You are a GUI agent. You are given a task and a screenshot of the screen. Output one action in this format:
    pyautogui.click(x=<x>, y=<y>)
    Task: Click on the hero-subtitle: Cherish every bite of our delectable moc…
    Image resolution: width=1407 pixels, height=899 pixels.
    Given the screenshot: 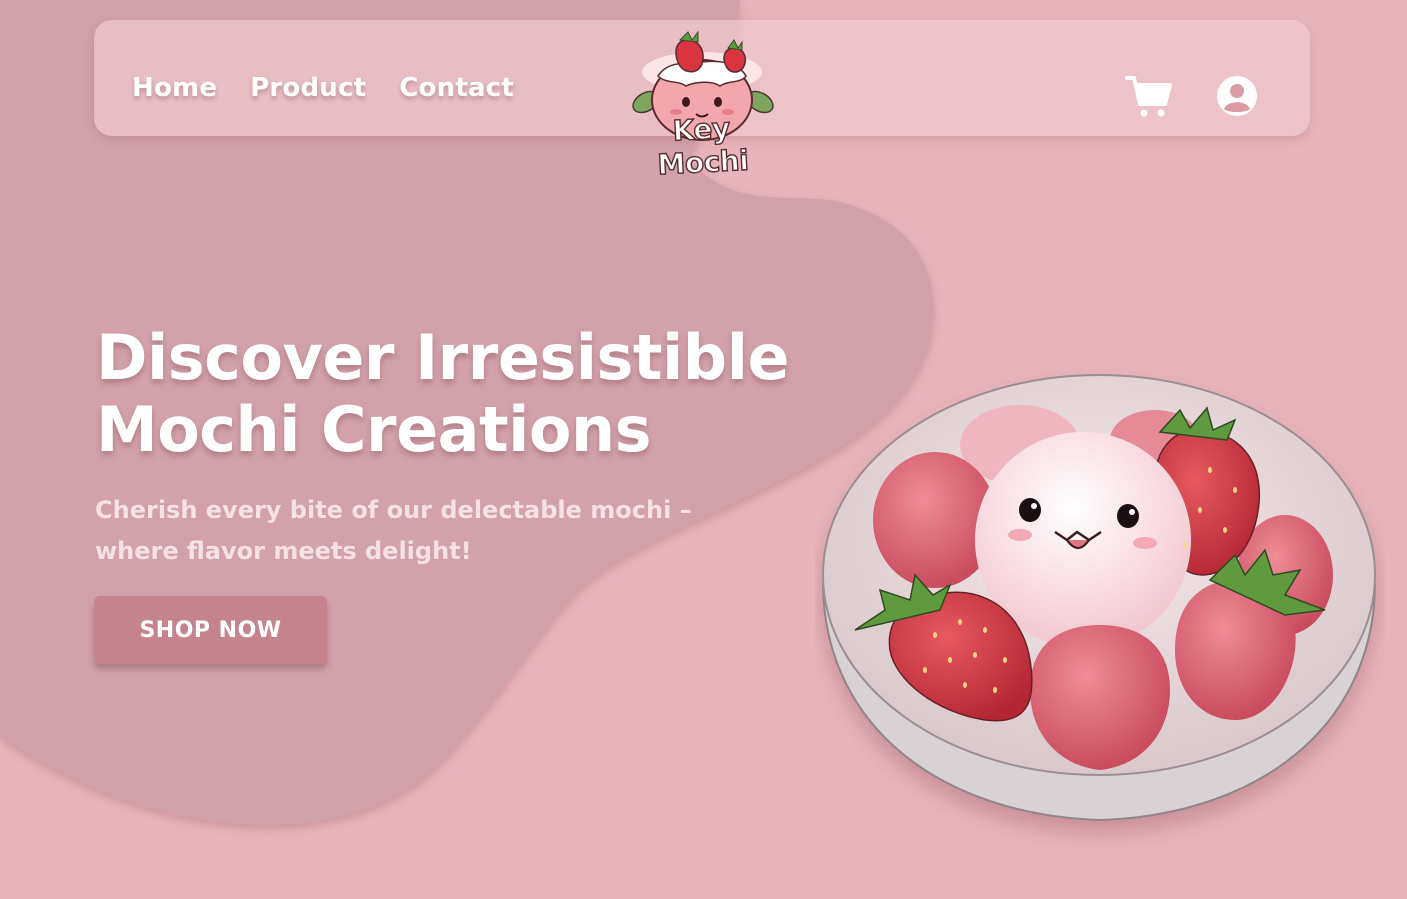 What is the action you would take?
    pyautogui.click(x=393, y=530)
    